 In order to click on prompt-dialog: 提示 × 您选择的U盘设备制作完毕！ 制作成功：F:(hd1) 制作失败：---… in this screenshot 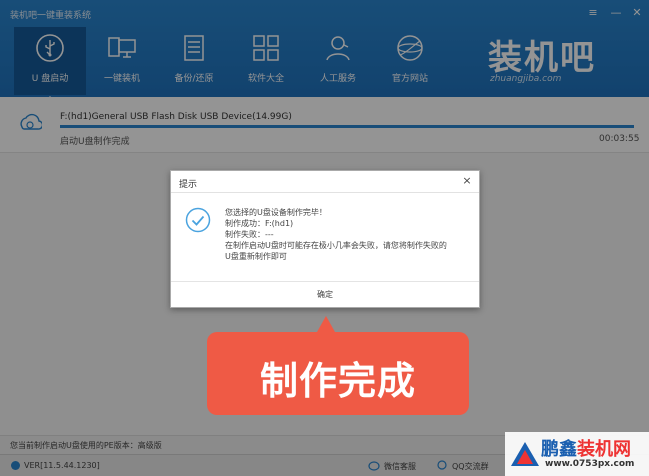, I will do `click(325, 239)`.